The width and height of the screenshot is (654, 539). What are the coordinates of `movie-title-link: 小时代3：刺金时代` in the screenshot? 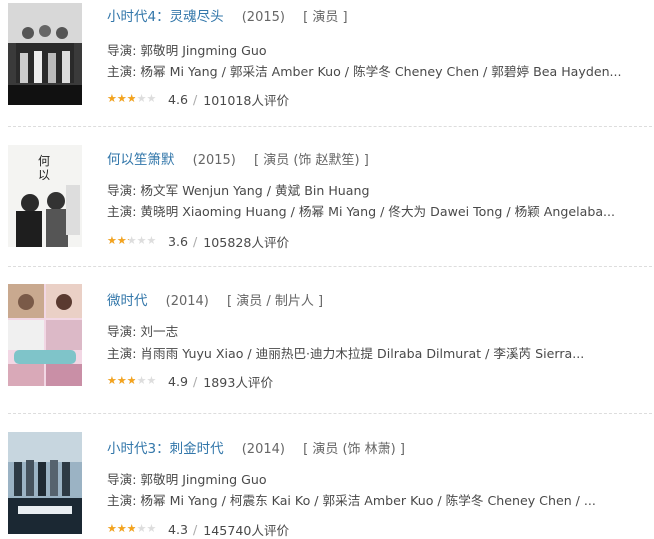 It's located at (165, 449).